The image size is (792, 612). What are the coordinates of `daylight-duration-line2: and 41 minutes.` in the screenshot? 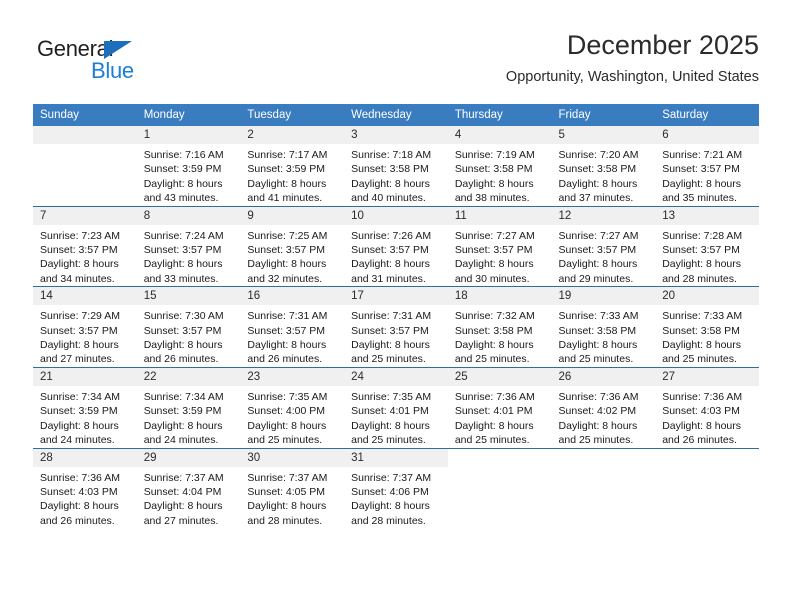 It's located at (285, 198).